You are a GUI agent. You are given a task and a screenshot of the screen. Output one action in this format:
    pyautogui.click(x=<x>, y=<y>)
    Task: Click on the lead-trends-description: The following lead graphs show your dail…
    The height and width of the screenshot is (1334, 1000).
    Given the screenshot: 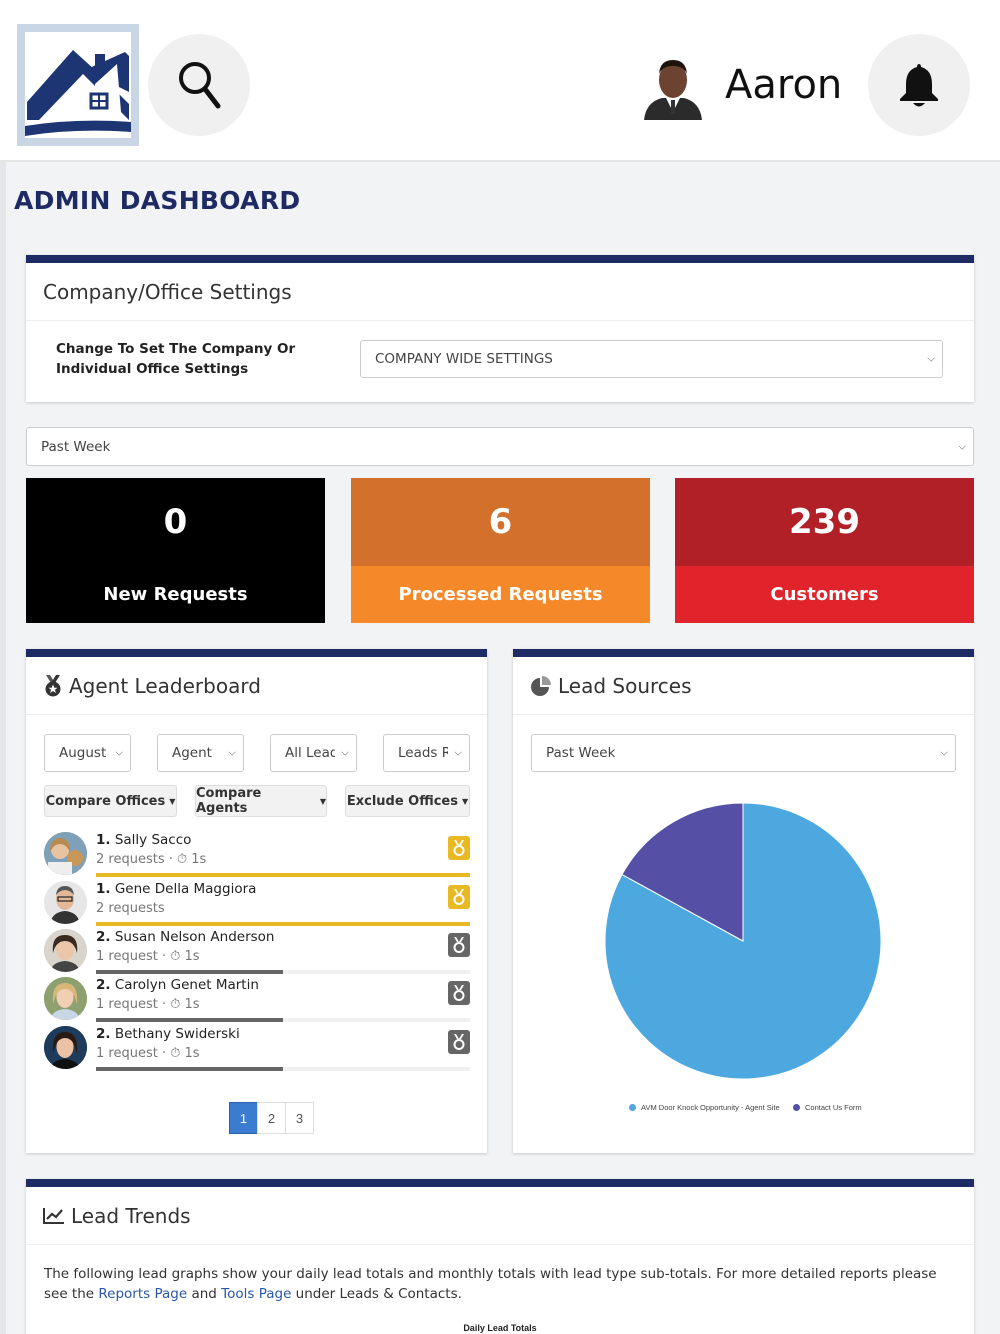 What is the action you would take?
    pyautogui.click(x=490, y=1284)
    